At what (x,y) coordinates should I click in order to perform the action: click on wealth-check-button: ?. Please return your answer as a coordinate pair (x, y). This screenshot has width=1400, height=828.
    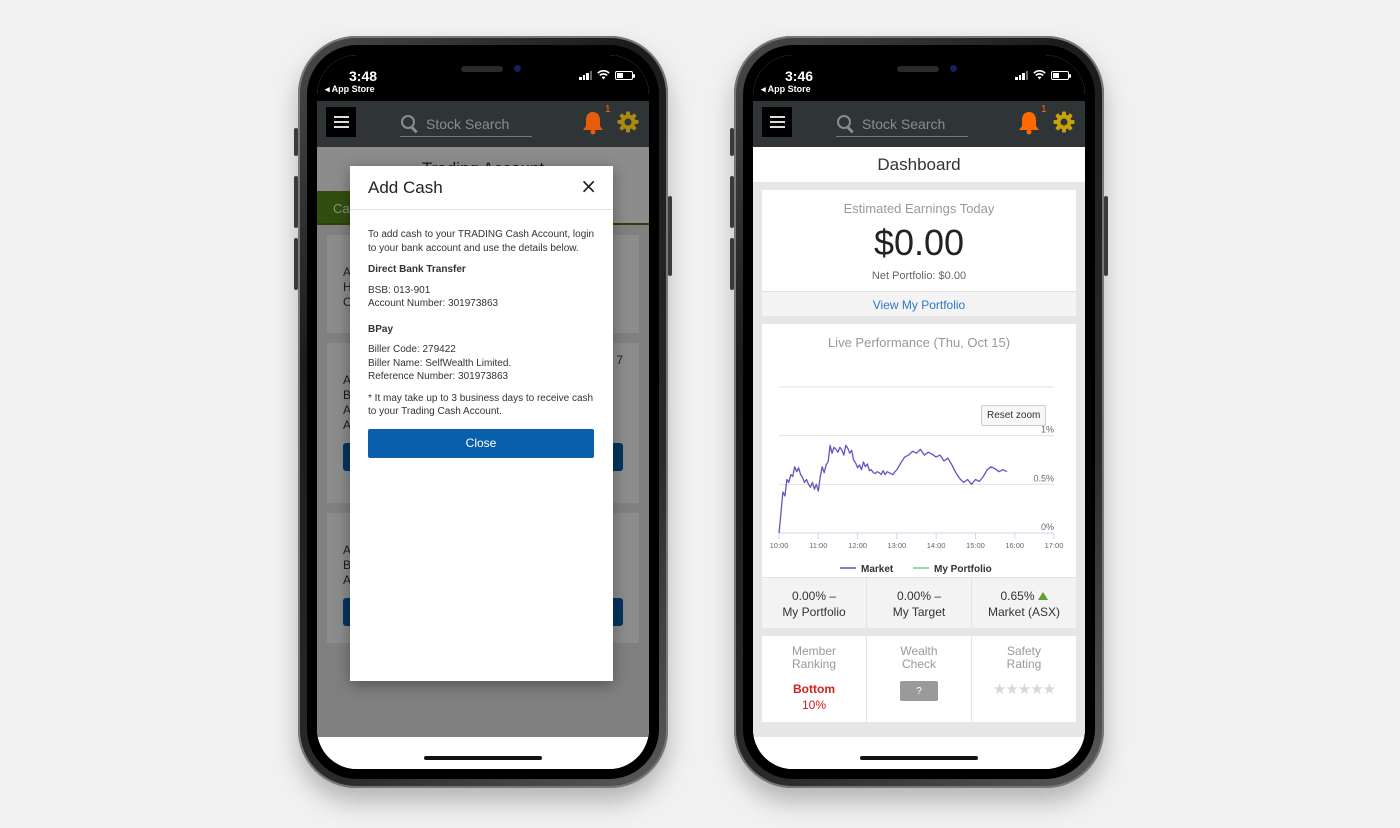
    Looking at the image, I should click on (919, 691).